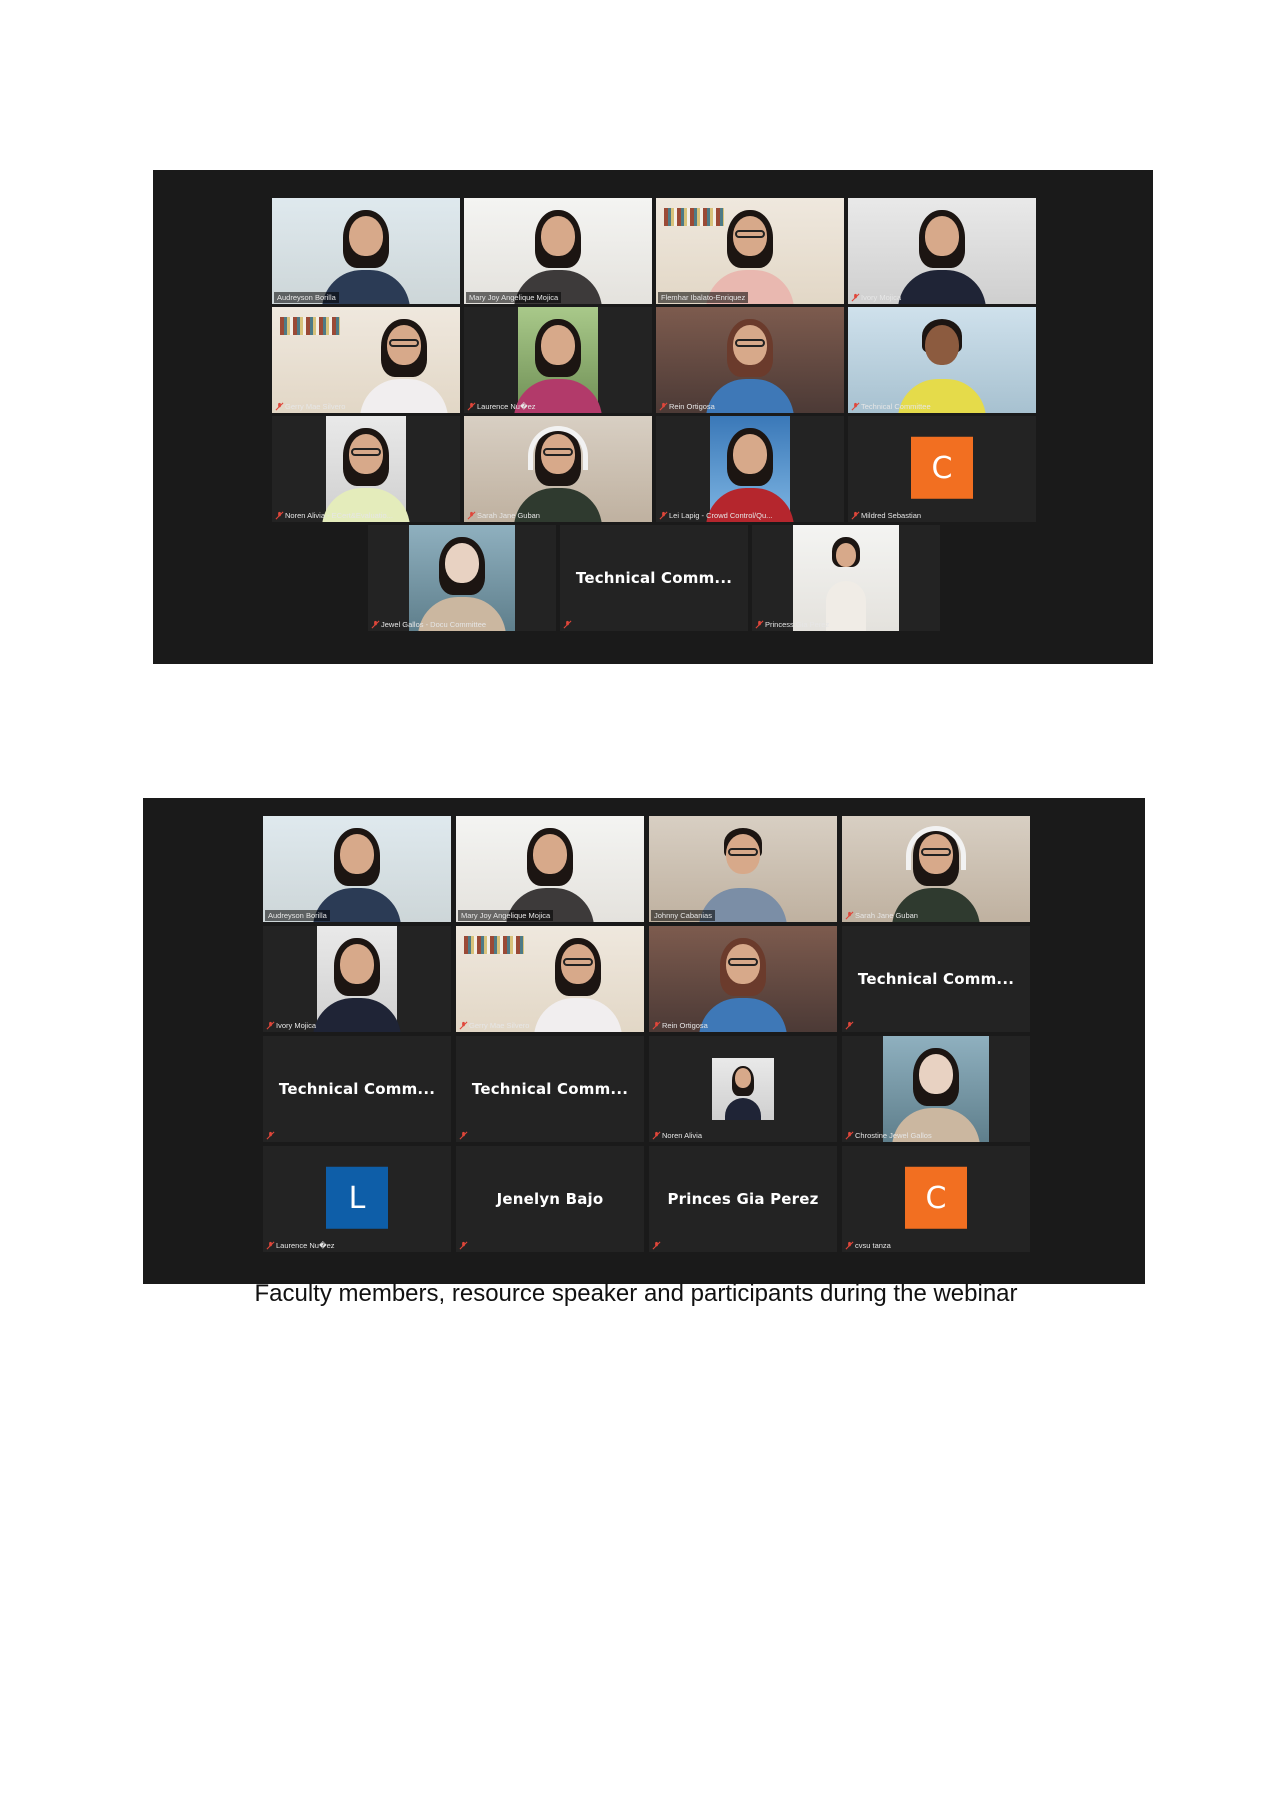  I want to click on participant-tile: L Laurence Nu�ez, so click(357, 1199).